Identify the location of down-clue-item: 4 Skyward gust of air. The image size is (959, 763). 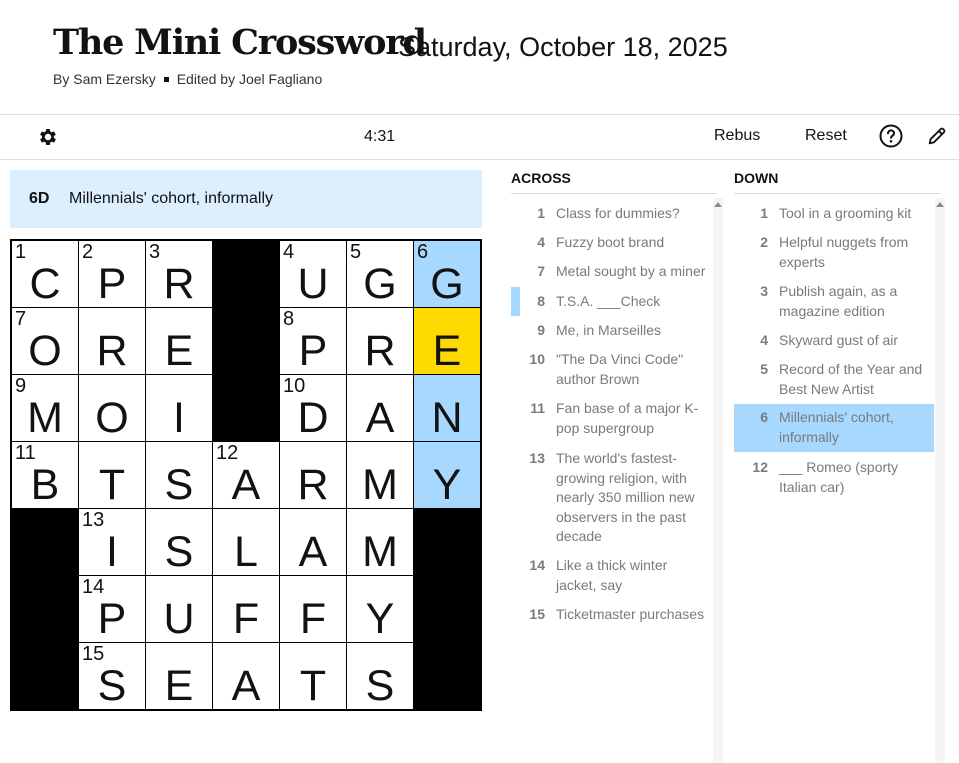
(834, 341).